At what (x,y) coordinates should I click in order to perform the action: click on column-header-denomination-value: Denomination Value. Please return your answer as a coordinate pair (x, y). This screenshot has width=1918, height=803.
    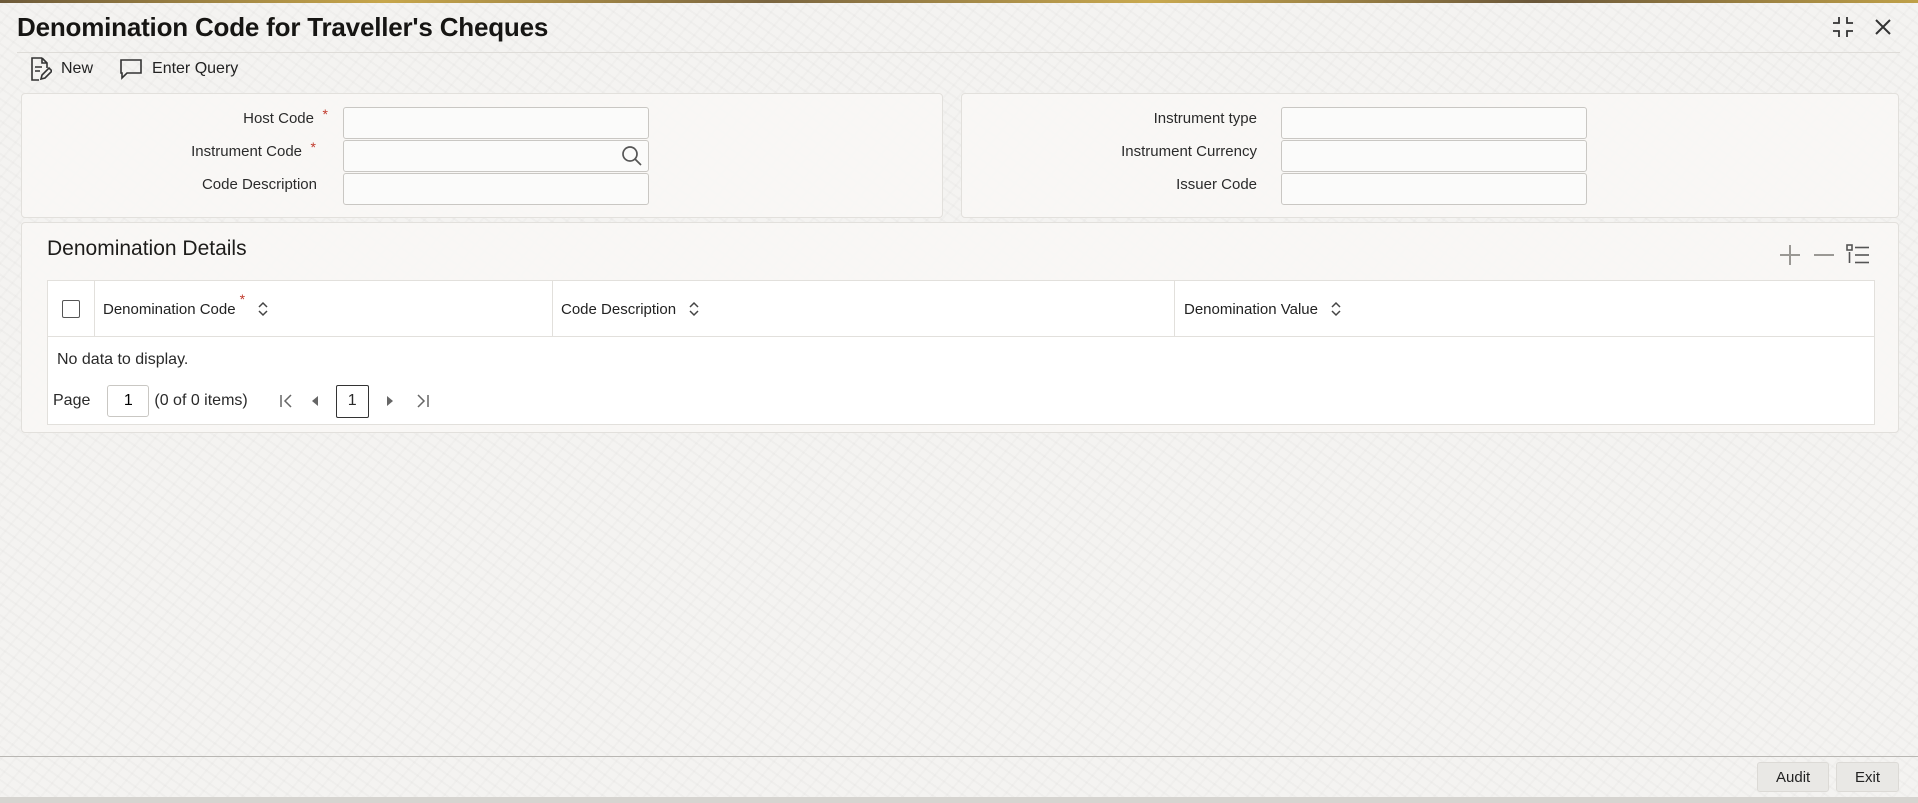
    Looking at the image, I should click on (1525, 309).